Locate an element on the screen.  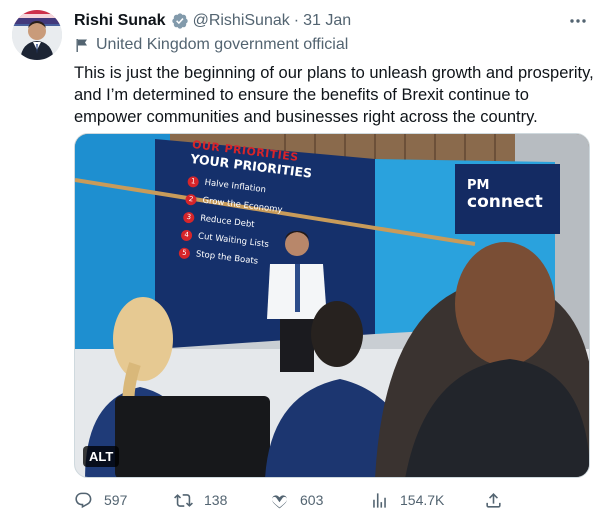
share-icon is located at coordinates (493, 500).